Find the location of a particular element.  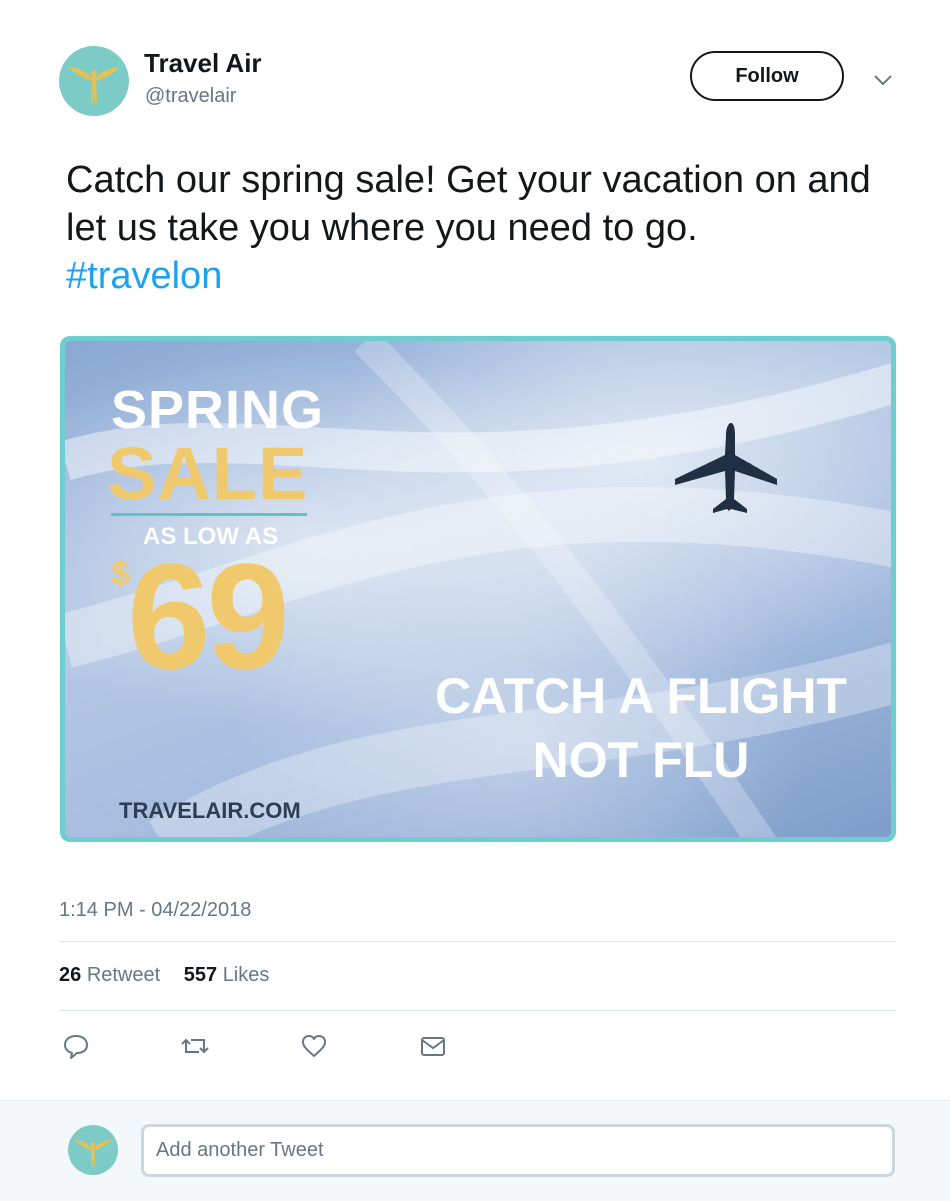

promo-website: TRAVELAIR.COM is located at coordinates (210, 810).